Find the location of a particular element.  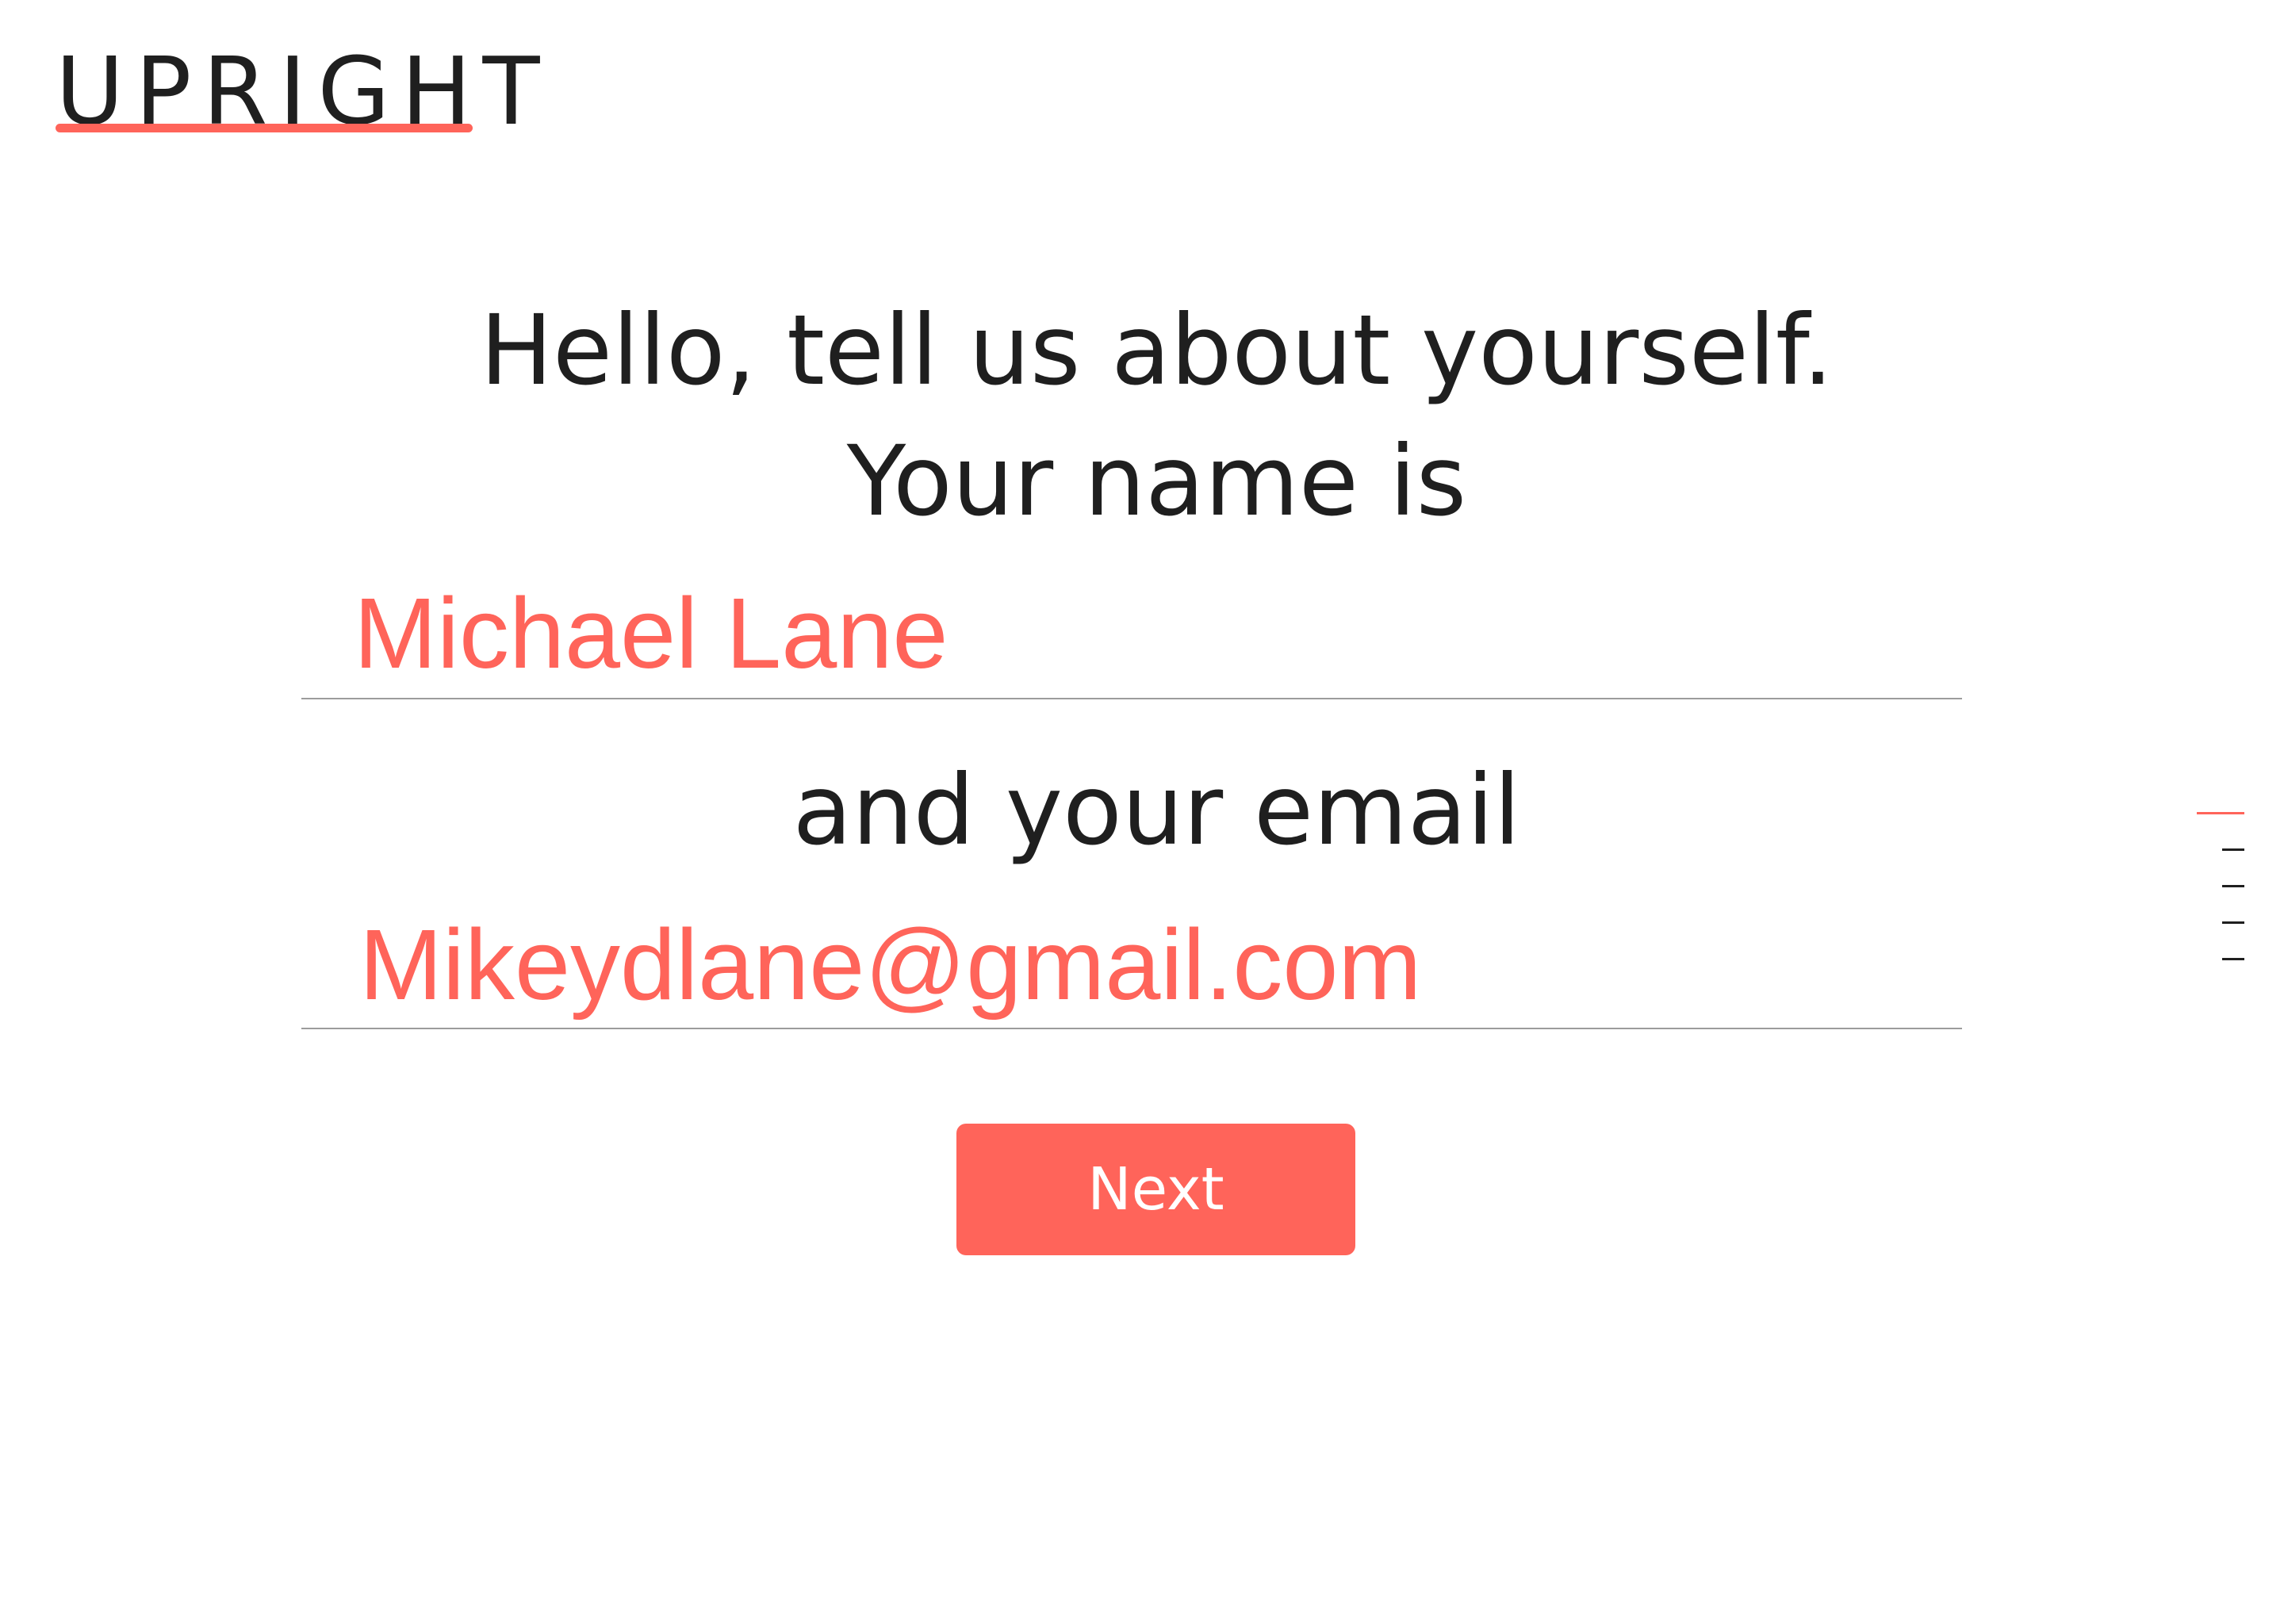

email-prompt: and your email is located at coordinates (1156, 810).